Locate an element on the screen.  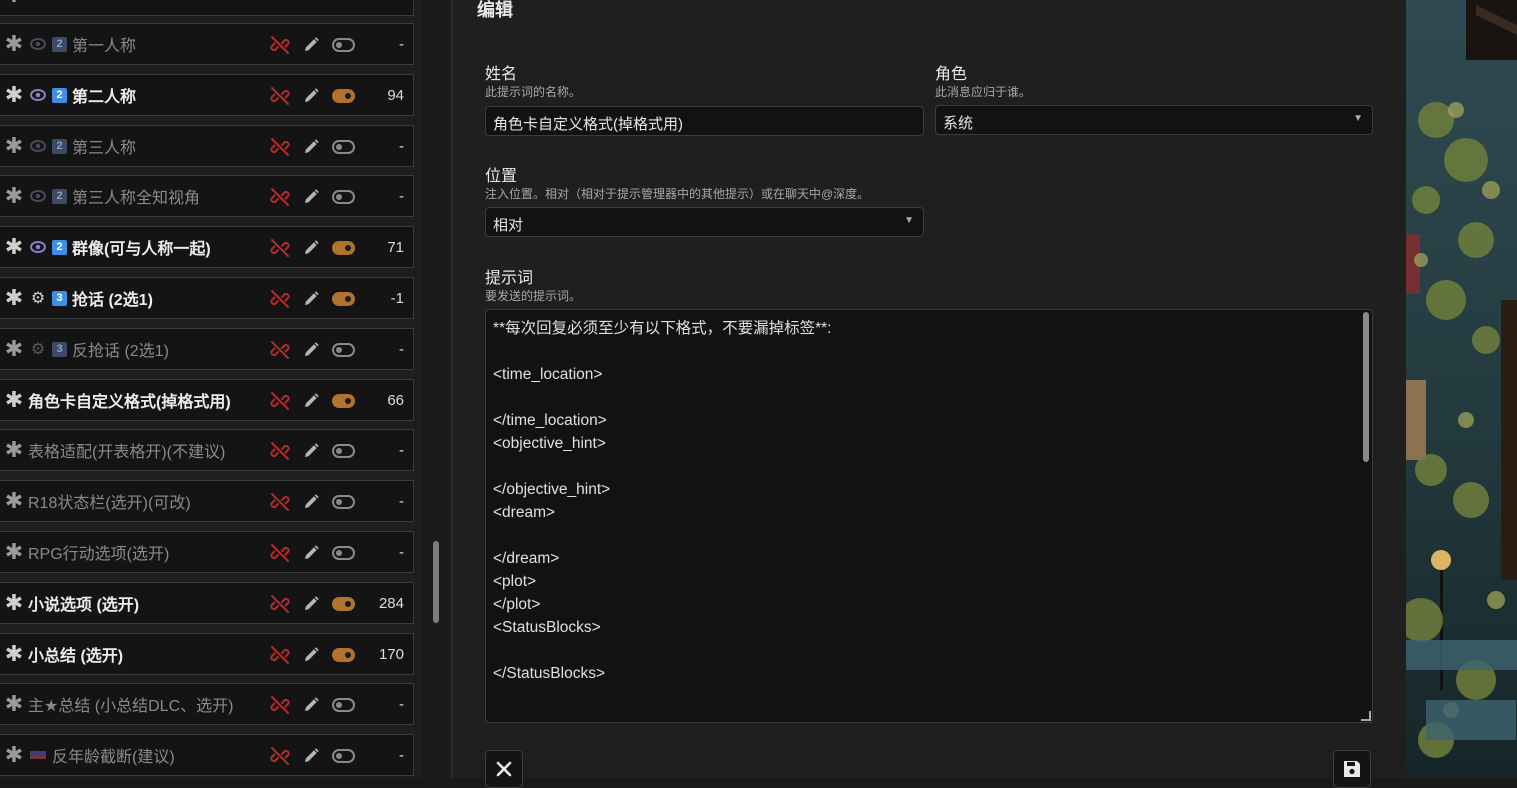
position-select-value: 相对 is located at coordinates (508, 225).